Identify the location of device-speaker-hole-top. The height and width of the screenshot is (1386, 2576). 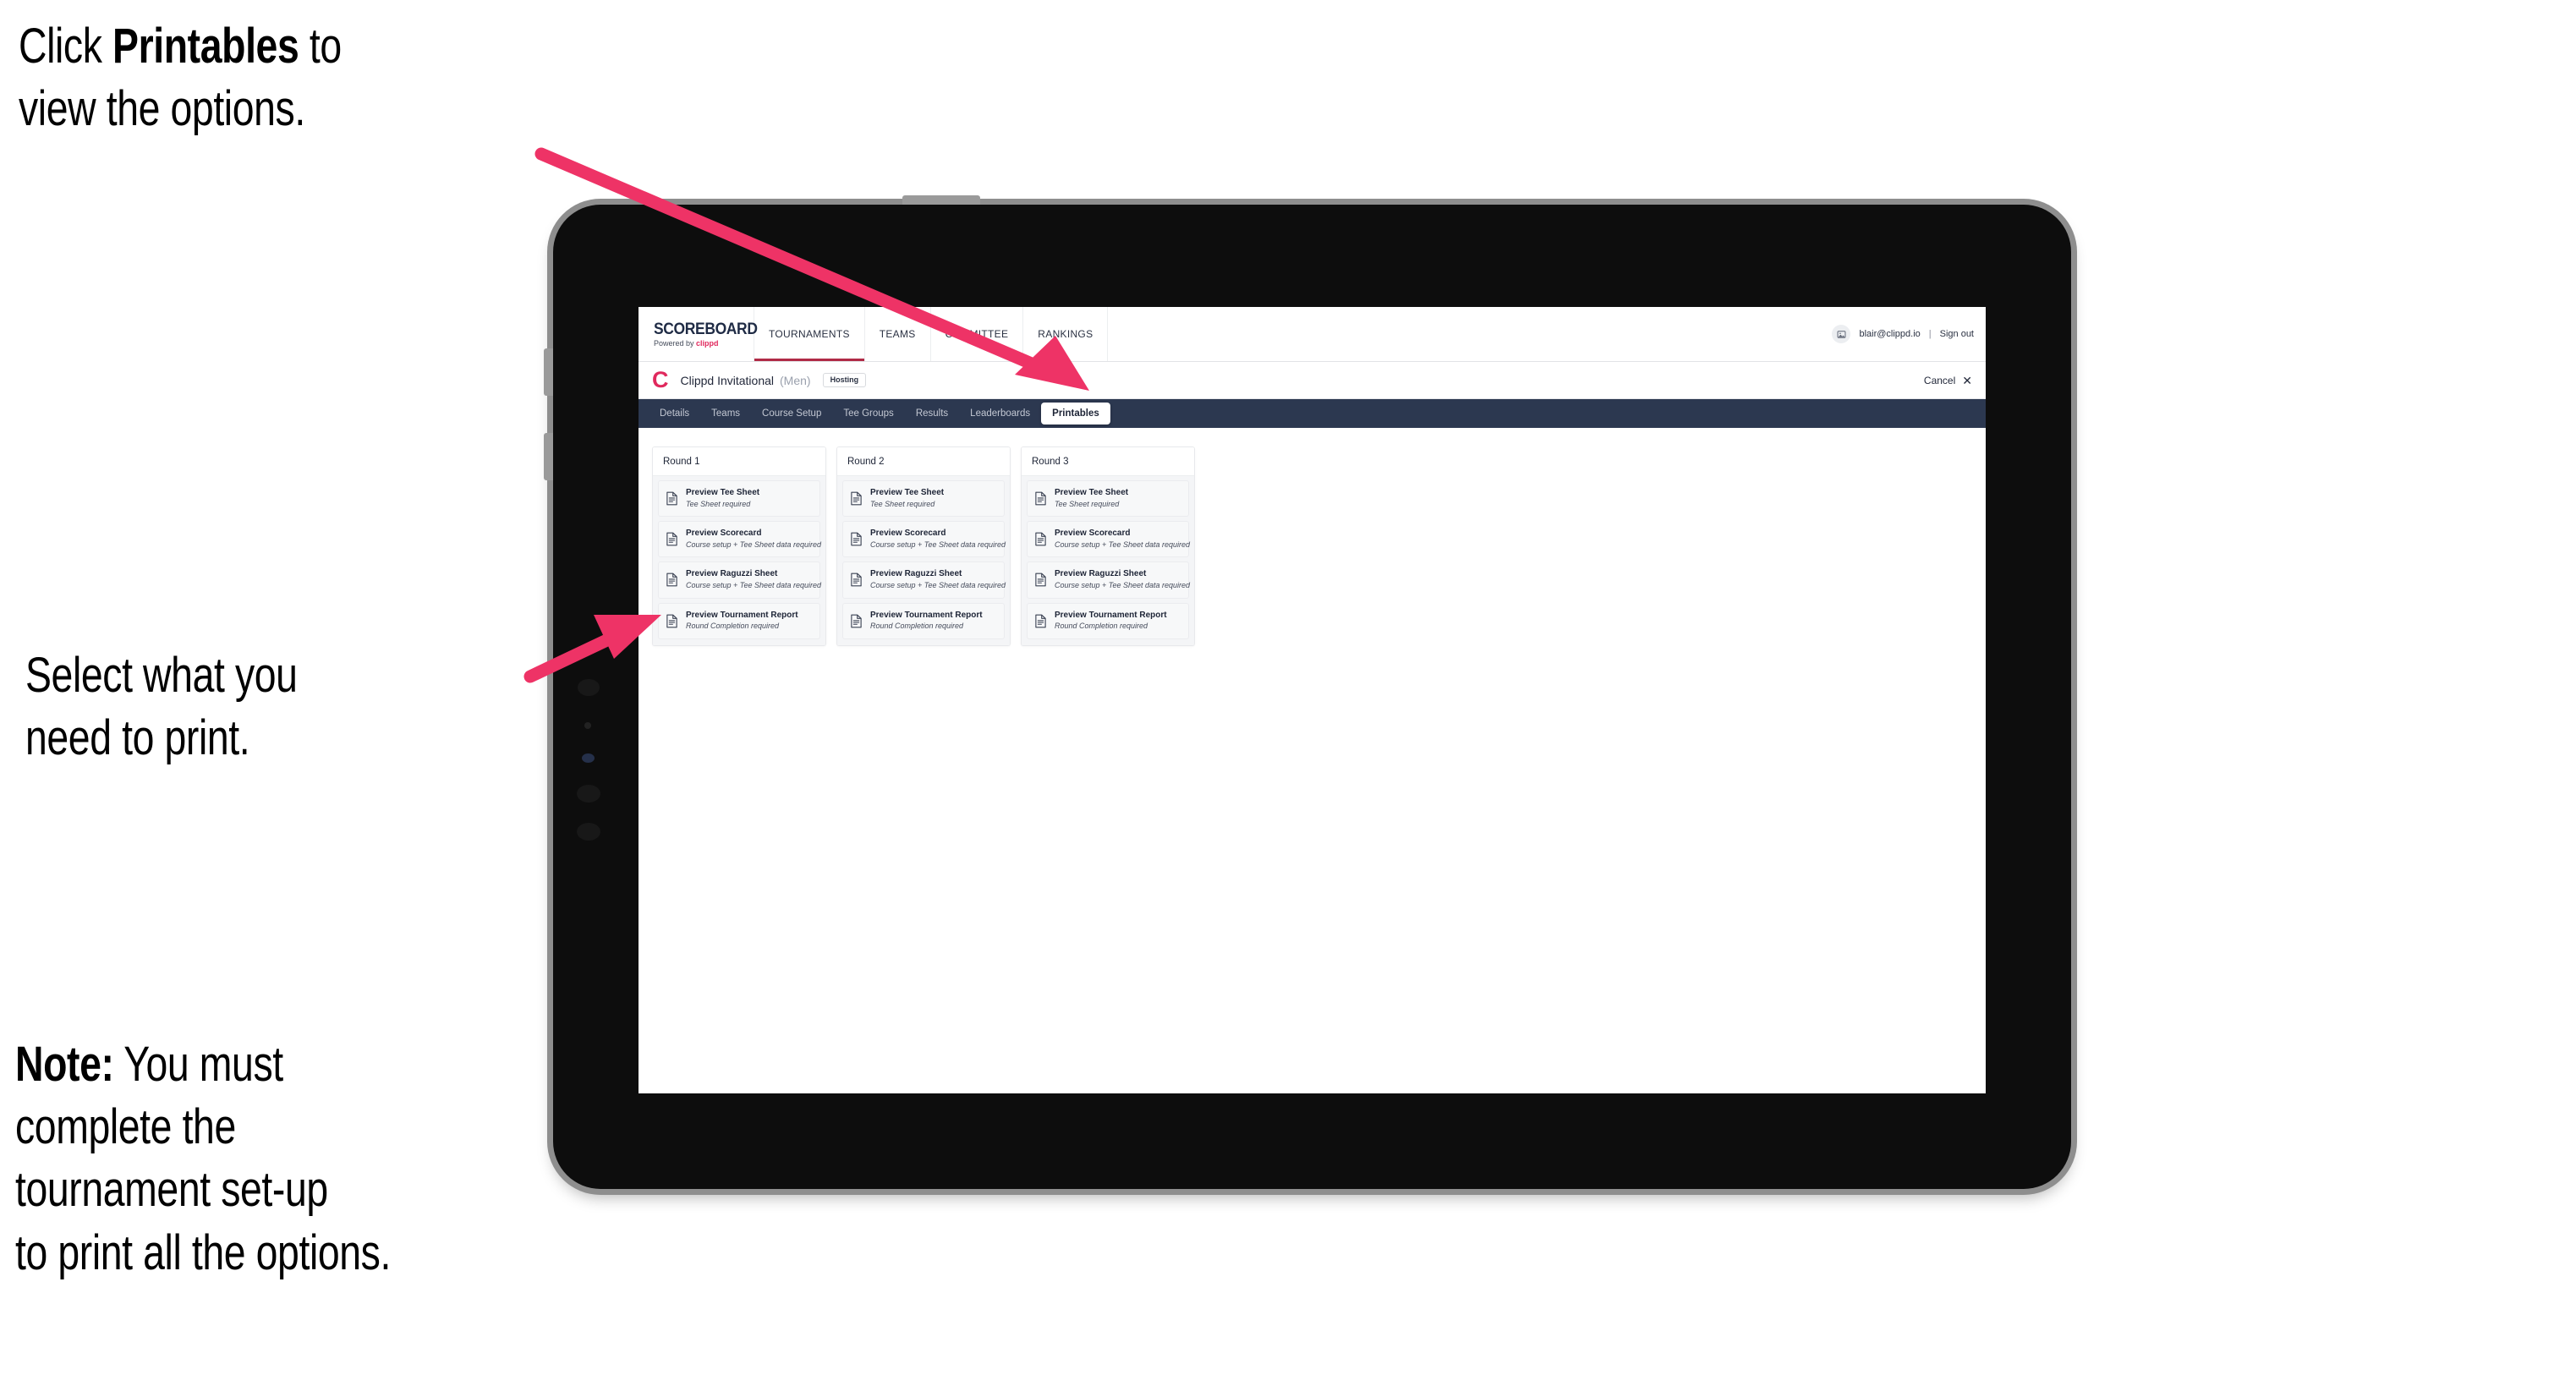
(589, 687).